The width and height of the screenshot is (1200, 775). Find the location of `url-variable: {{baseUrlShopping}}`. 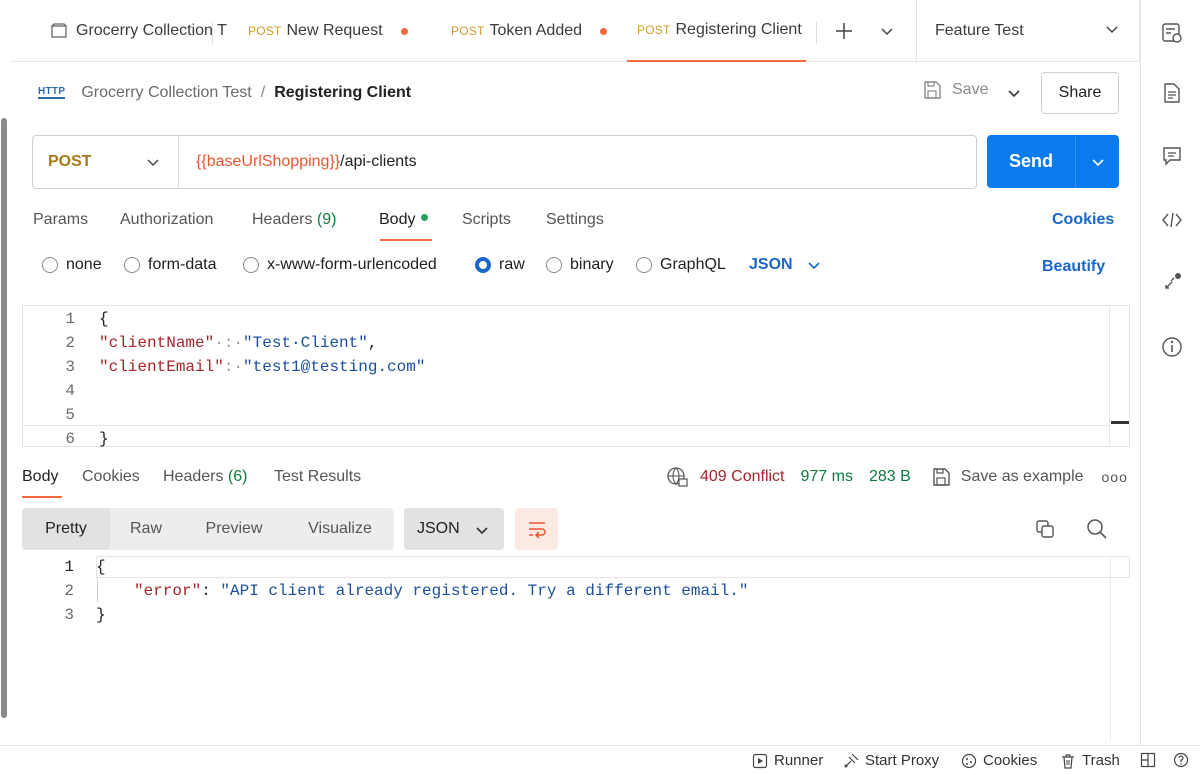

url-variable: {{baseUrlShopping}} is located at coordinates (268, 161).